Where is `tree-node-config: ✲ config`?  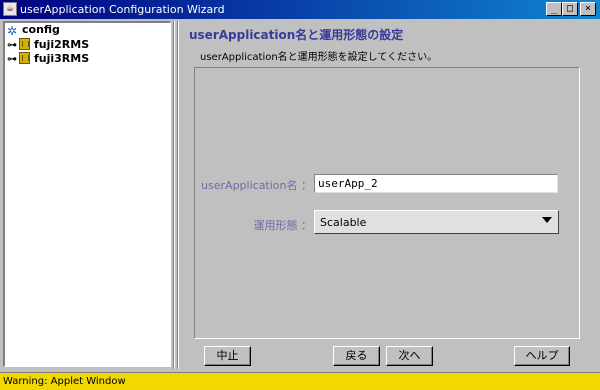 tree-node-config: ✲ config is located at coordinates (33, 30).